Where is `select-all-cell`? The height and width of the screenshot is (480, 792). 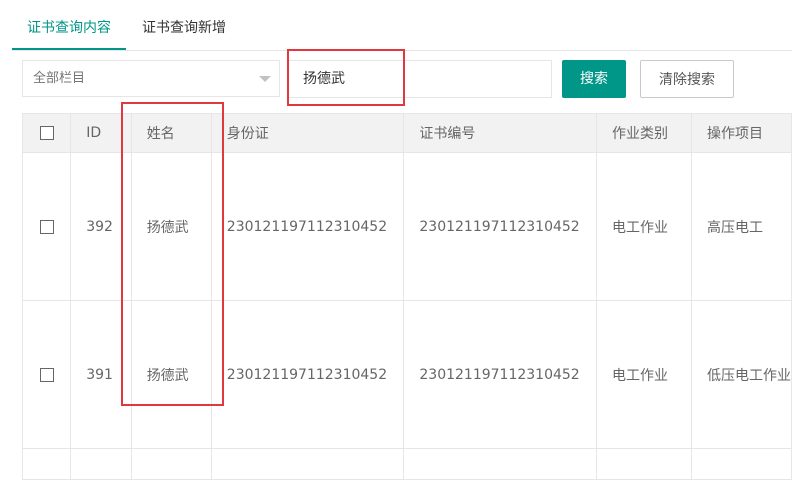
select-all-cell is located at coordinates (46, 133).